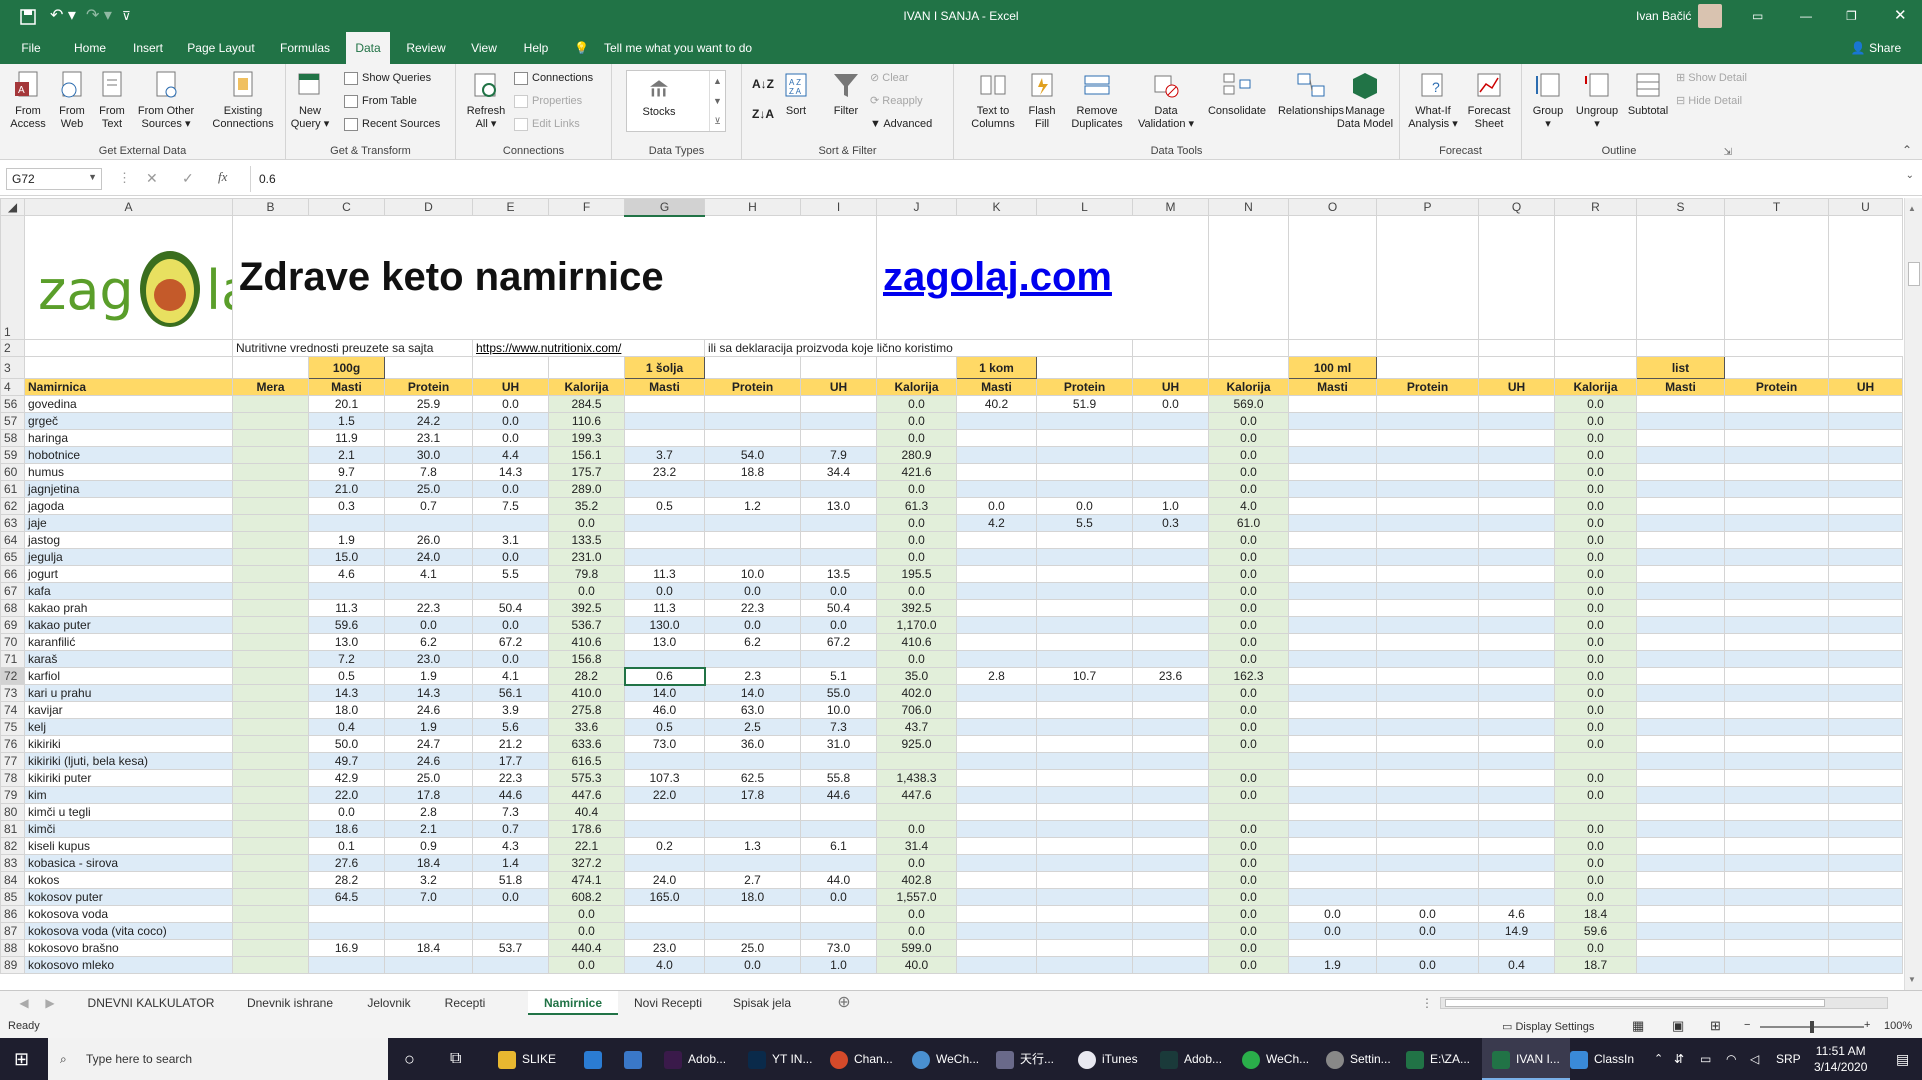 The height and width of the screenshot is (1080, 1922). Describe the element at coordinates (346, 863) in the screenshot. I see `value-cell: 27.6` at that location.